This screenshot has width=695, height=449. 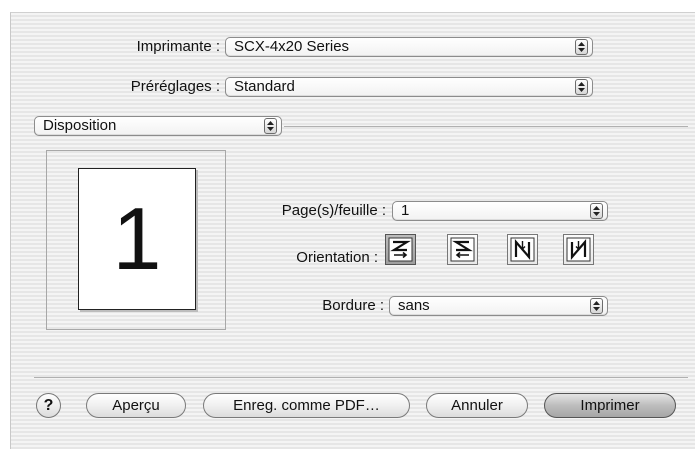 I want to click on n-order-icon, so click(x=522, y=249).